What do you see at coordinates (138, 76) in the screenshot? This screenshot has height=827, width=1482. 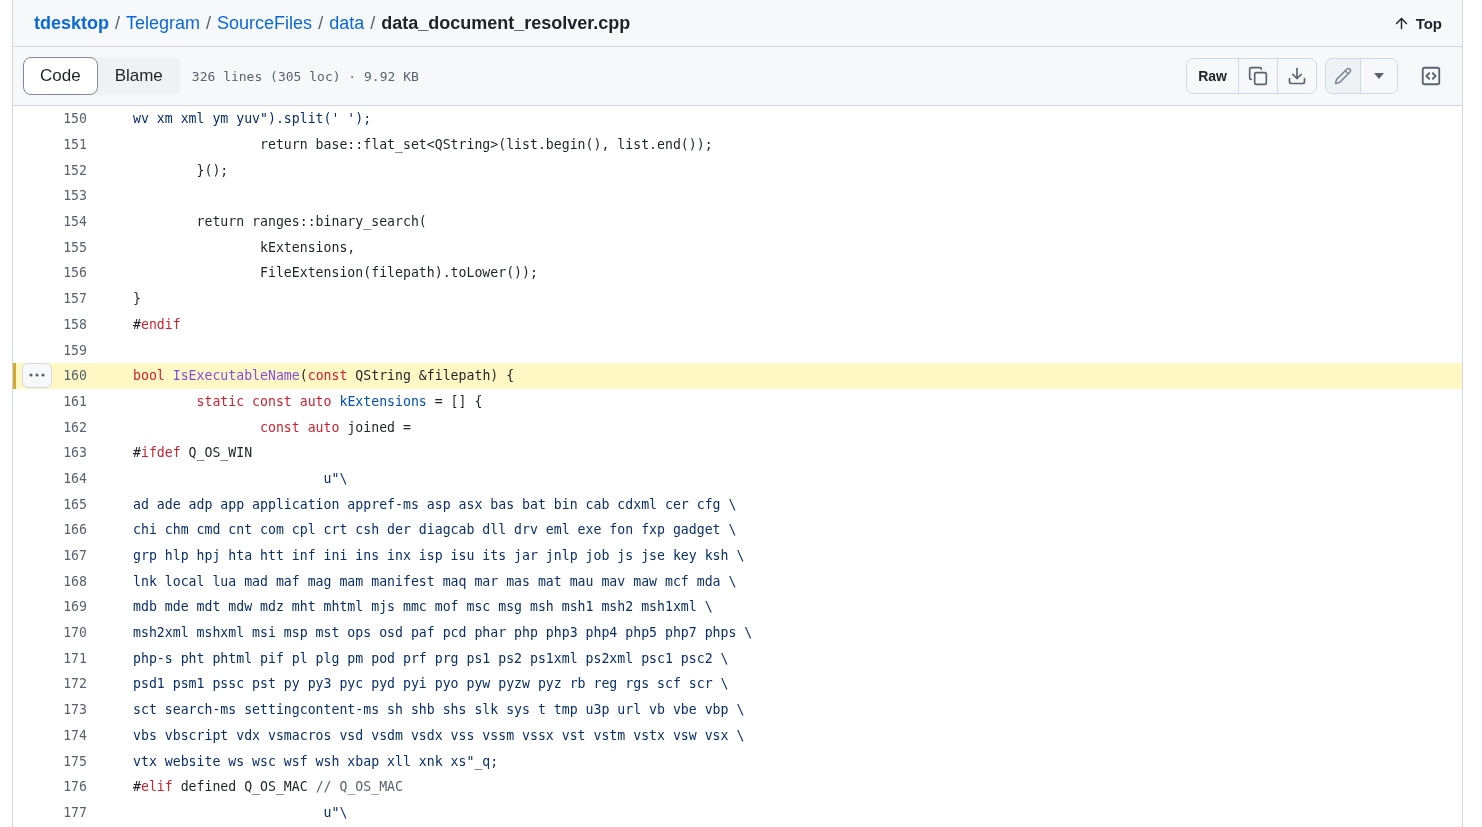 I see `view-tab: Blame` at bounding box center [138, 76].